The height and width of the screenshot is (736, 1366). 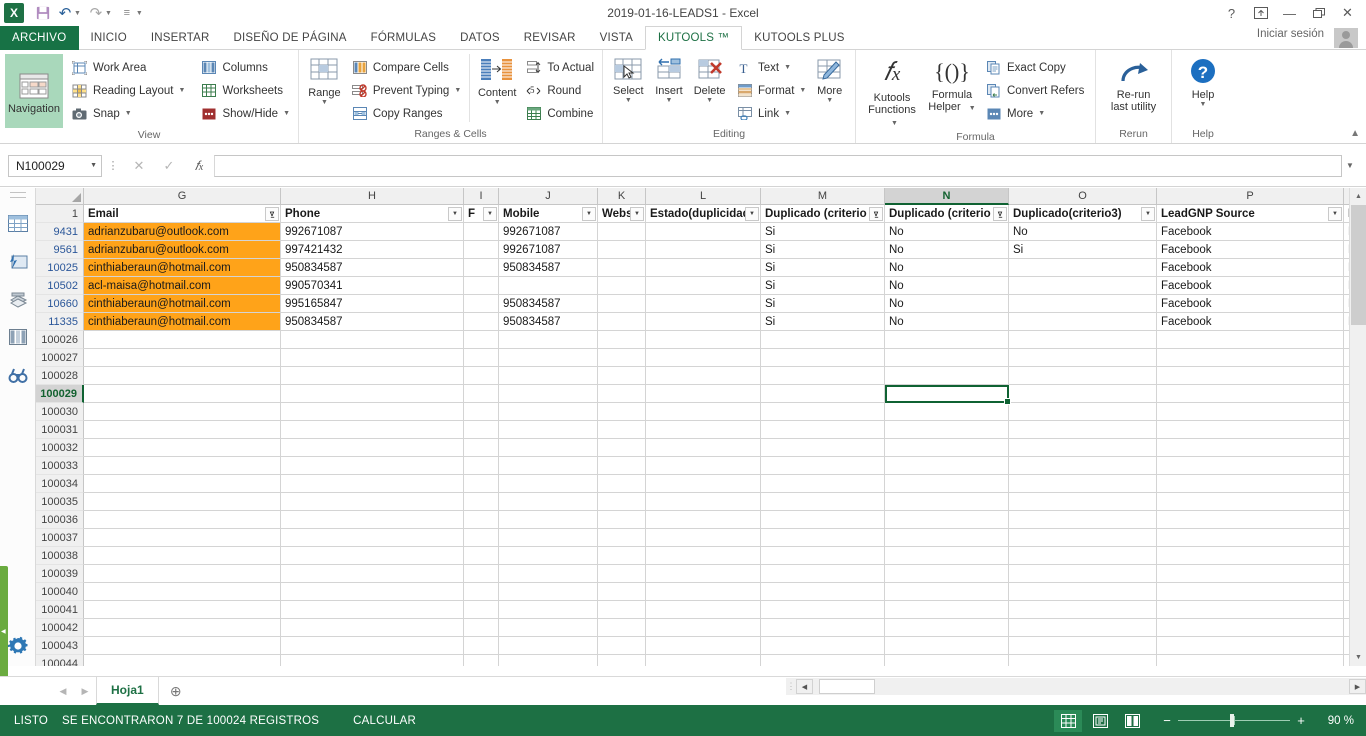 What do you see at coordinates (947, 250) in the screenshot?
I see `cell-N9561: No` at bounding box center [947, 250].